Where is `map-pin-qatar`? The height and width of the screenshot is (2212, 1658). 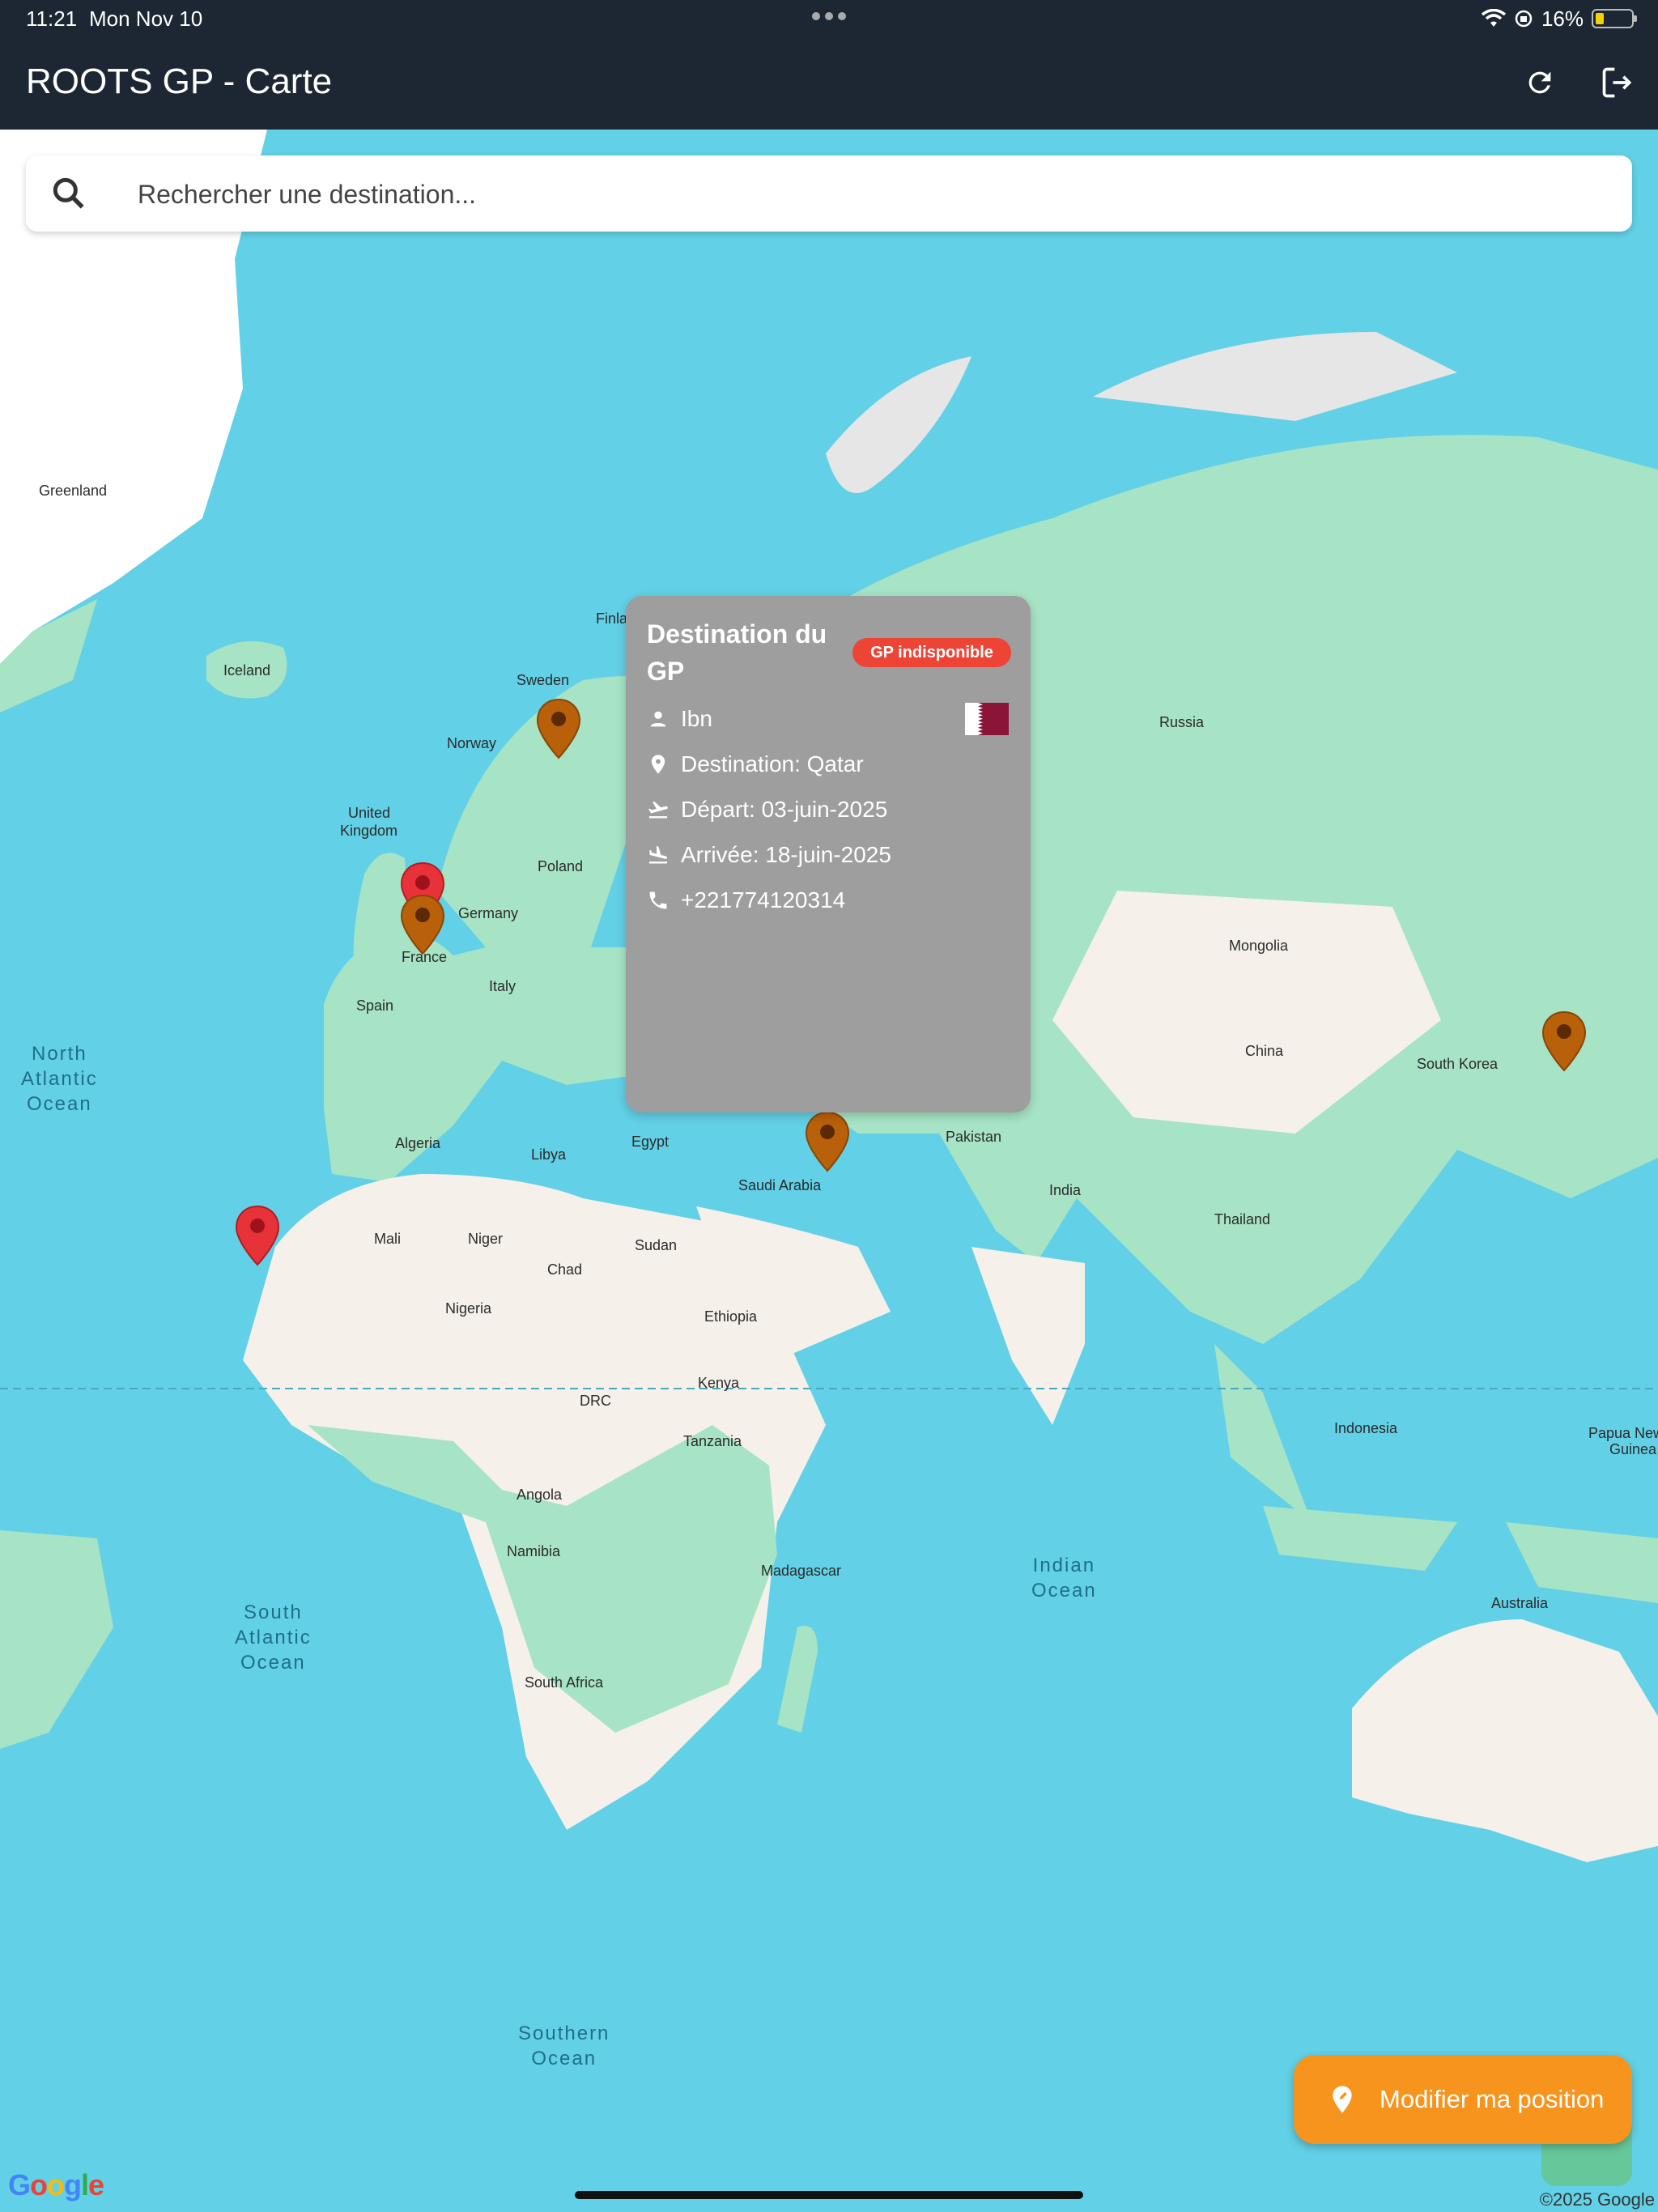
map-pin-qatar is located at coordinates (827, 1142).